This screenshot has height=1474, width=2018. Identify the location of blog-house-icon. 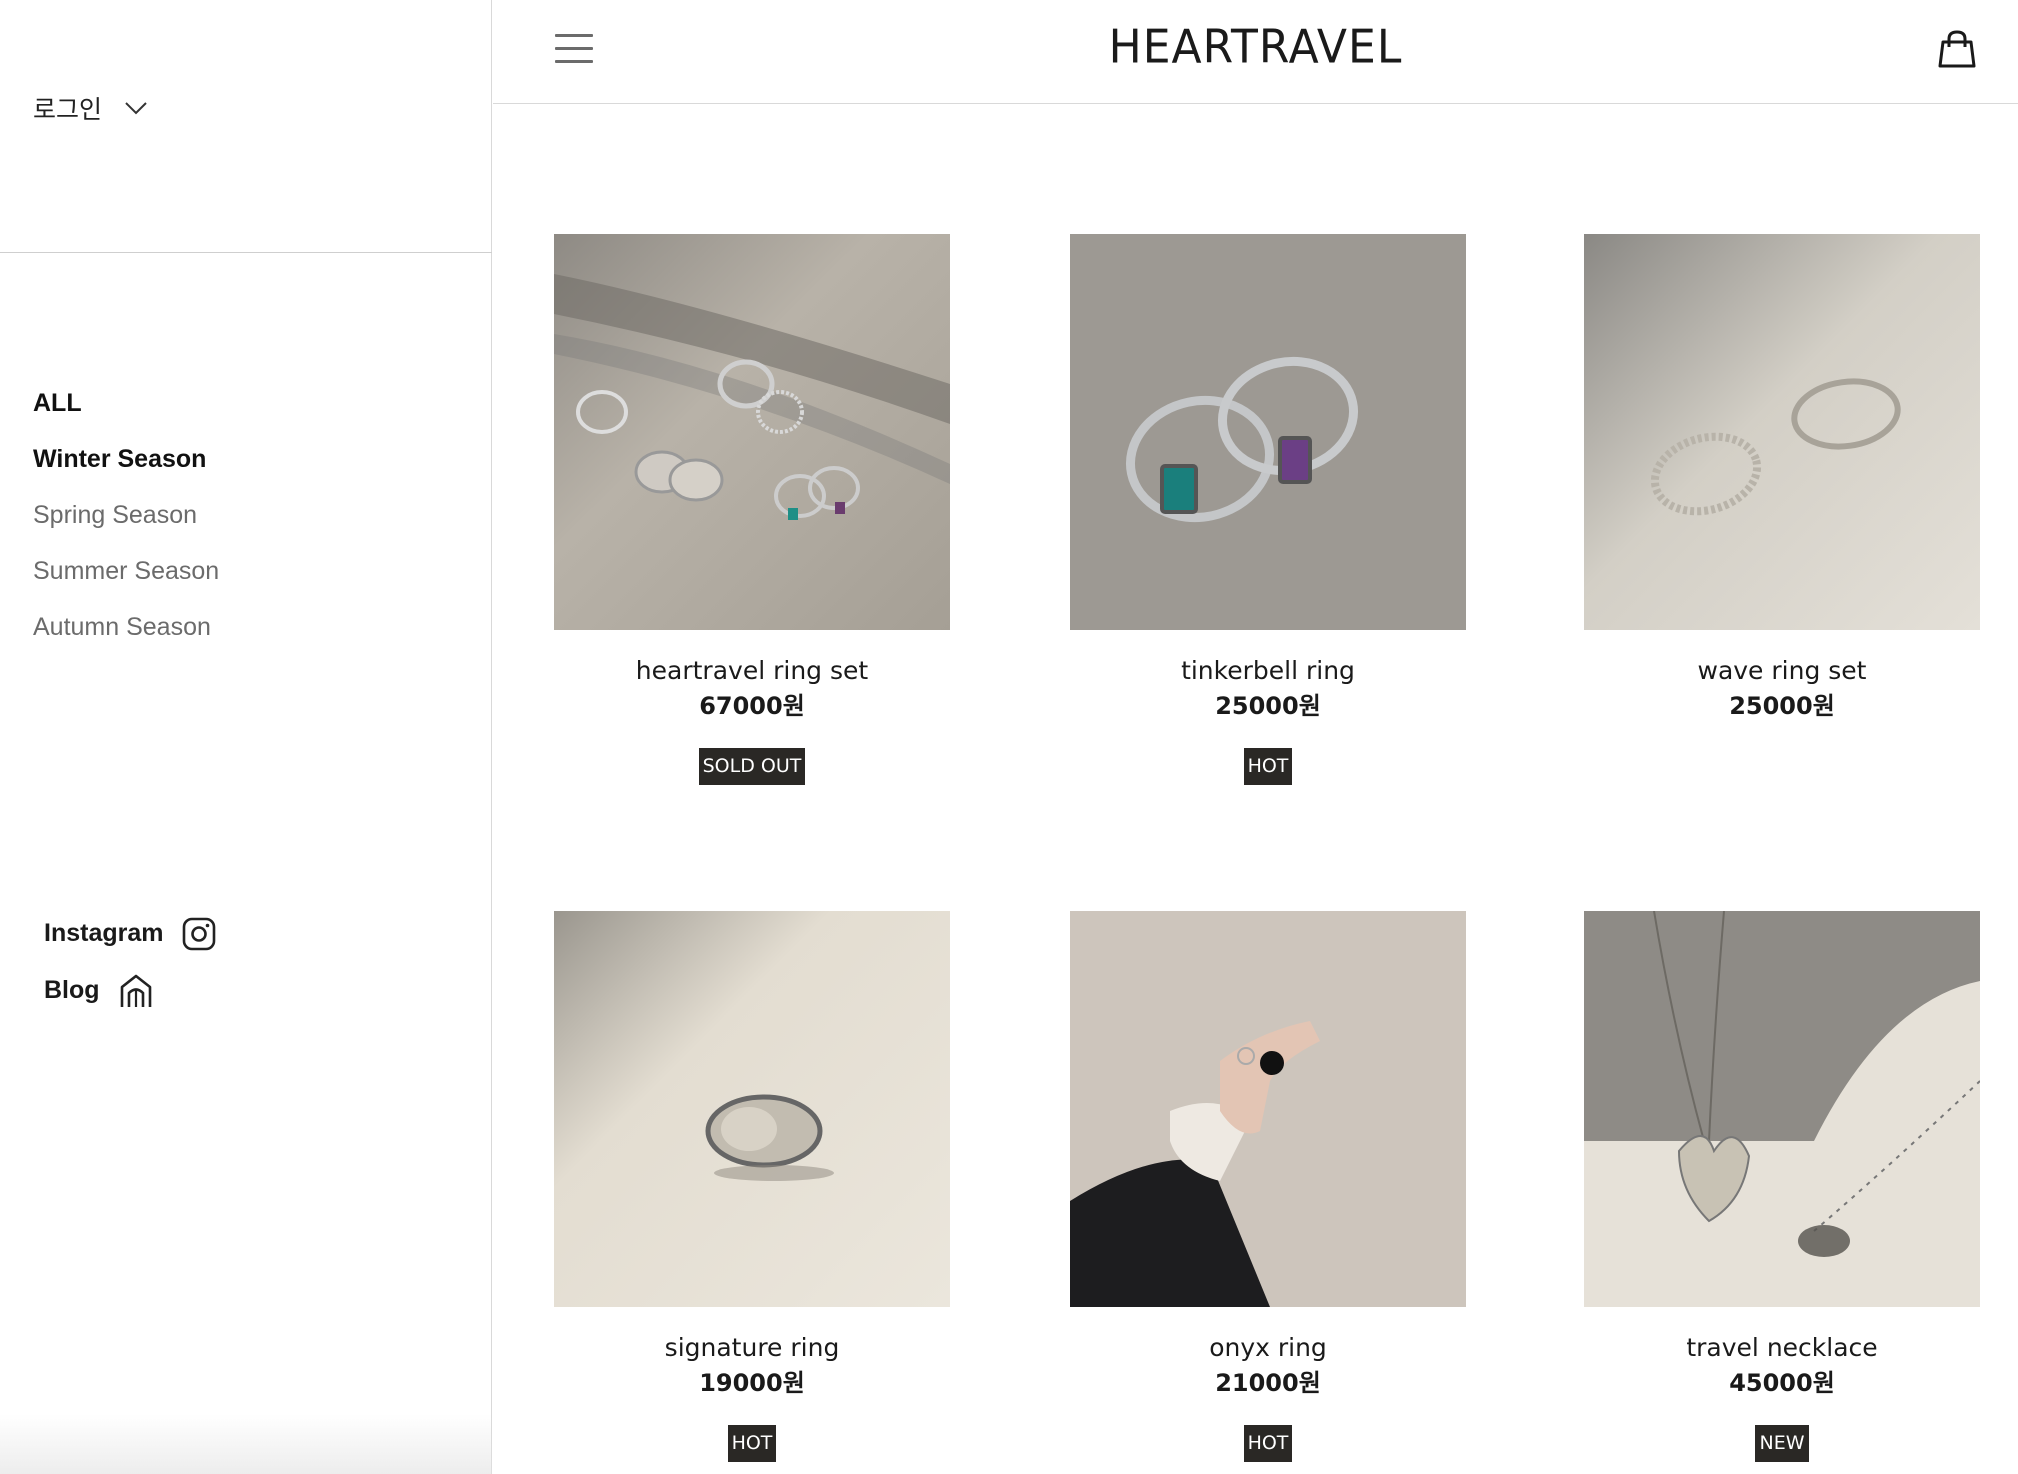
(135, 990).